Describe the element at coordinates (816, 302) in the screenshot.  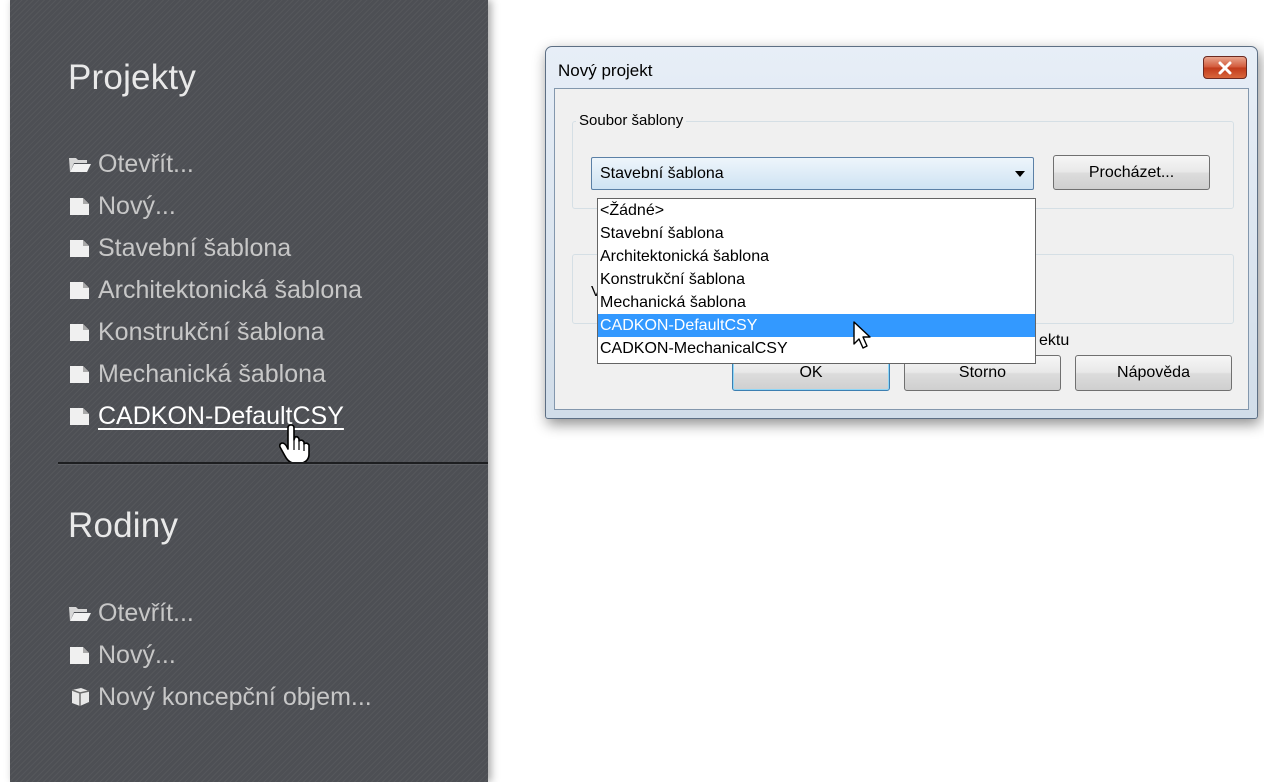
I see `dropdown-option: Mechanická šablona` at that location.